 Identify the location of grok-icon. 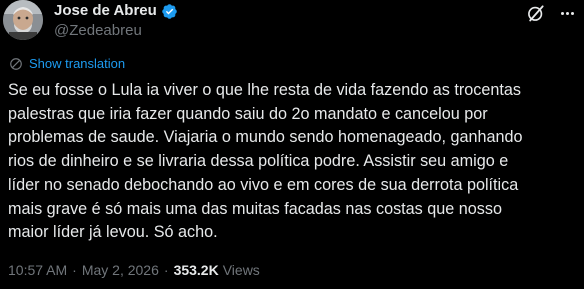
(536, 13).